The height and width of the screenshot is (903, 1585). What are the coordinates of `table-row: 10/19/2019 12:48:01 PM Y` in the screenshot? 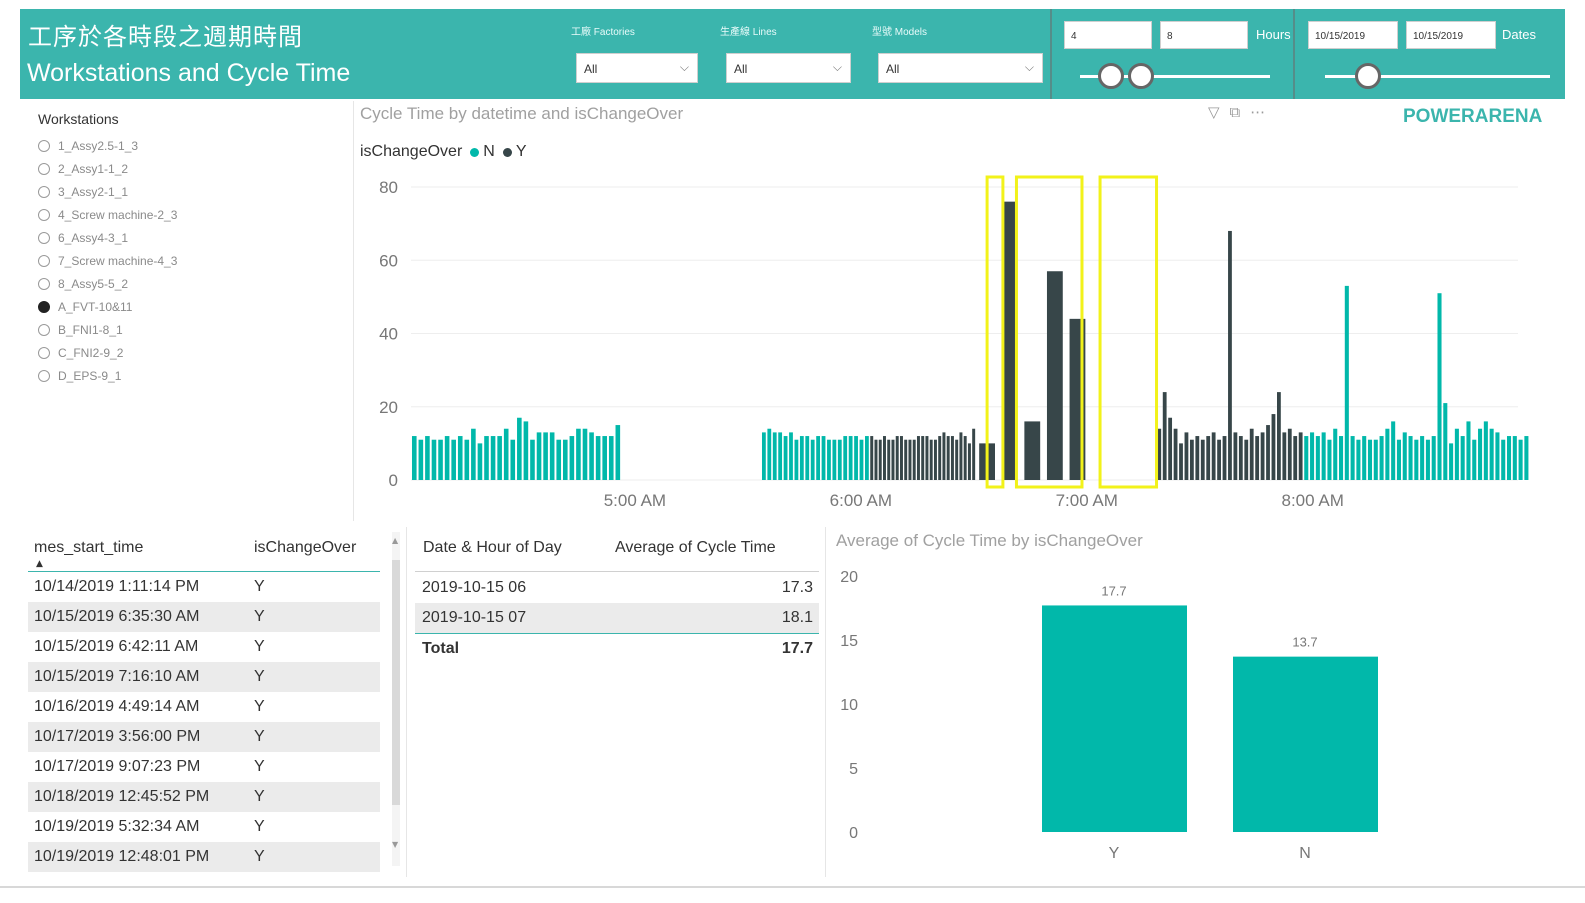 It's located at (204, 857).